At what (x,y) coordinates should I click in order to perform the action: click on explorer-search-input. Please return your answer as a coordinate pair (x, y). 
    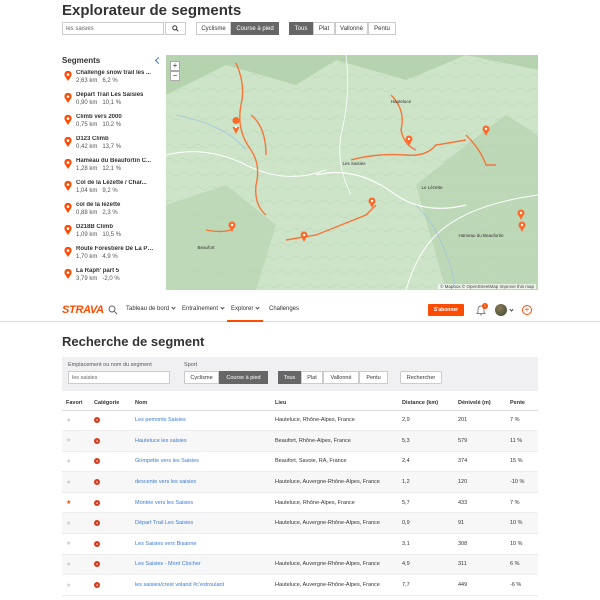
    Looking at the image, I should click on (113, 28).